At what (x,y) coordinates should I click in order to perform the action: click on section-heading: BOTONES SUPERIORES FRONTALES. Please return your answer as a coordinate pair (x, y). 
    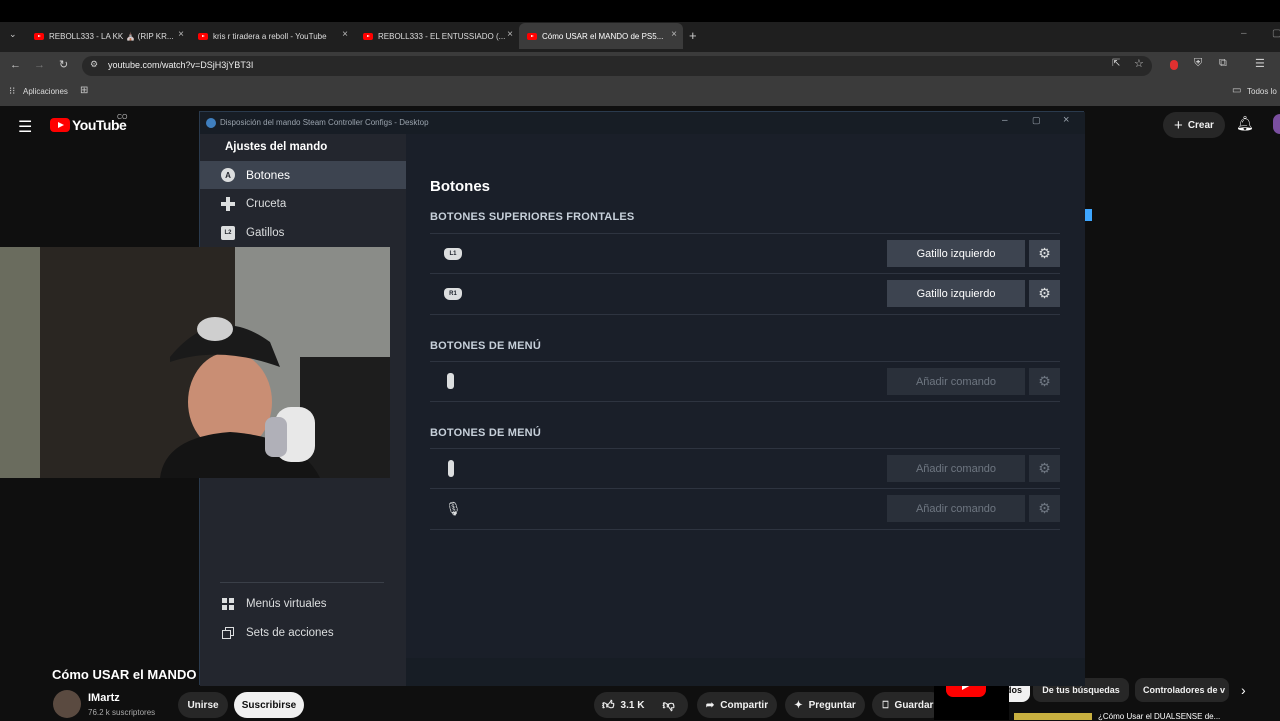
    Looking at the image, I should click on (532, 217).